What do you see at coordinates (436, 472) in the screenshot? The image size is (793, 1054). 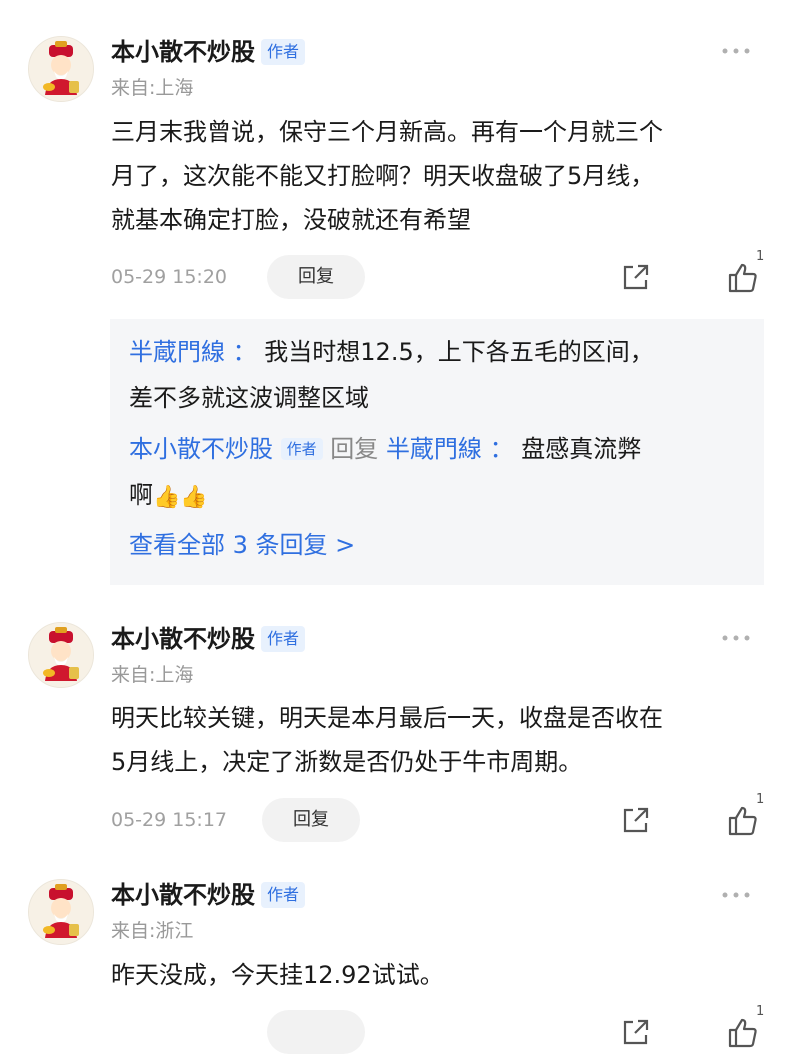 I see `reply-item: 本小散不炒股 作者 回复 半蔵門線 ： 盘感真流弊 啊👍👍` at bounding box center [436, 472].